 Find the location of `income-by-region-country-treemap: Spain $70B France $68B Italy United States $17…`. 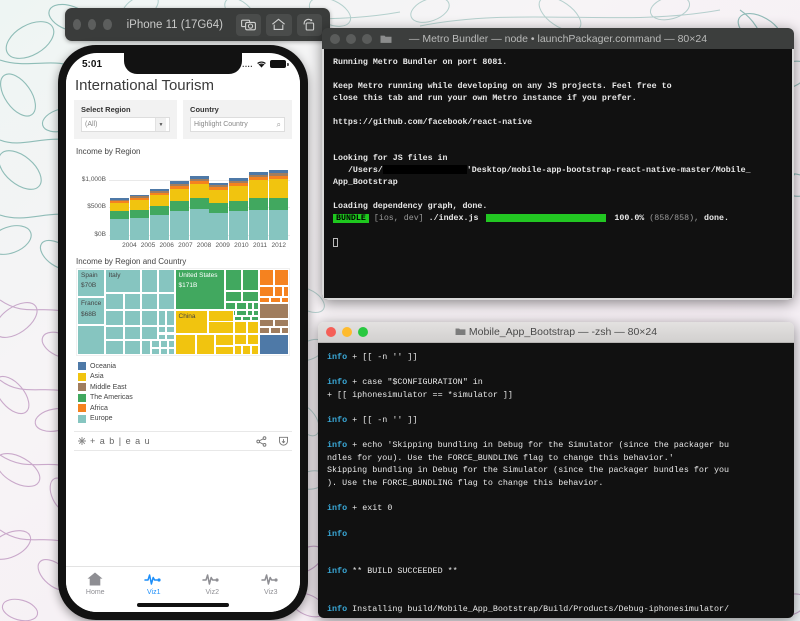

income-by-region-country-treemap: Spain $70B France $68B Italy United States $17… is located at coordinates (183, 312).